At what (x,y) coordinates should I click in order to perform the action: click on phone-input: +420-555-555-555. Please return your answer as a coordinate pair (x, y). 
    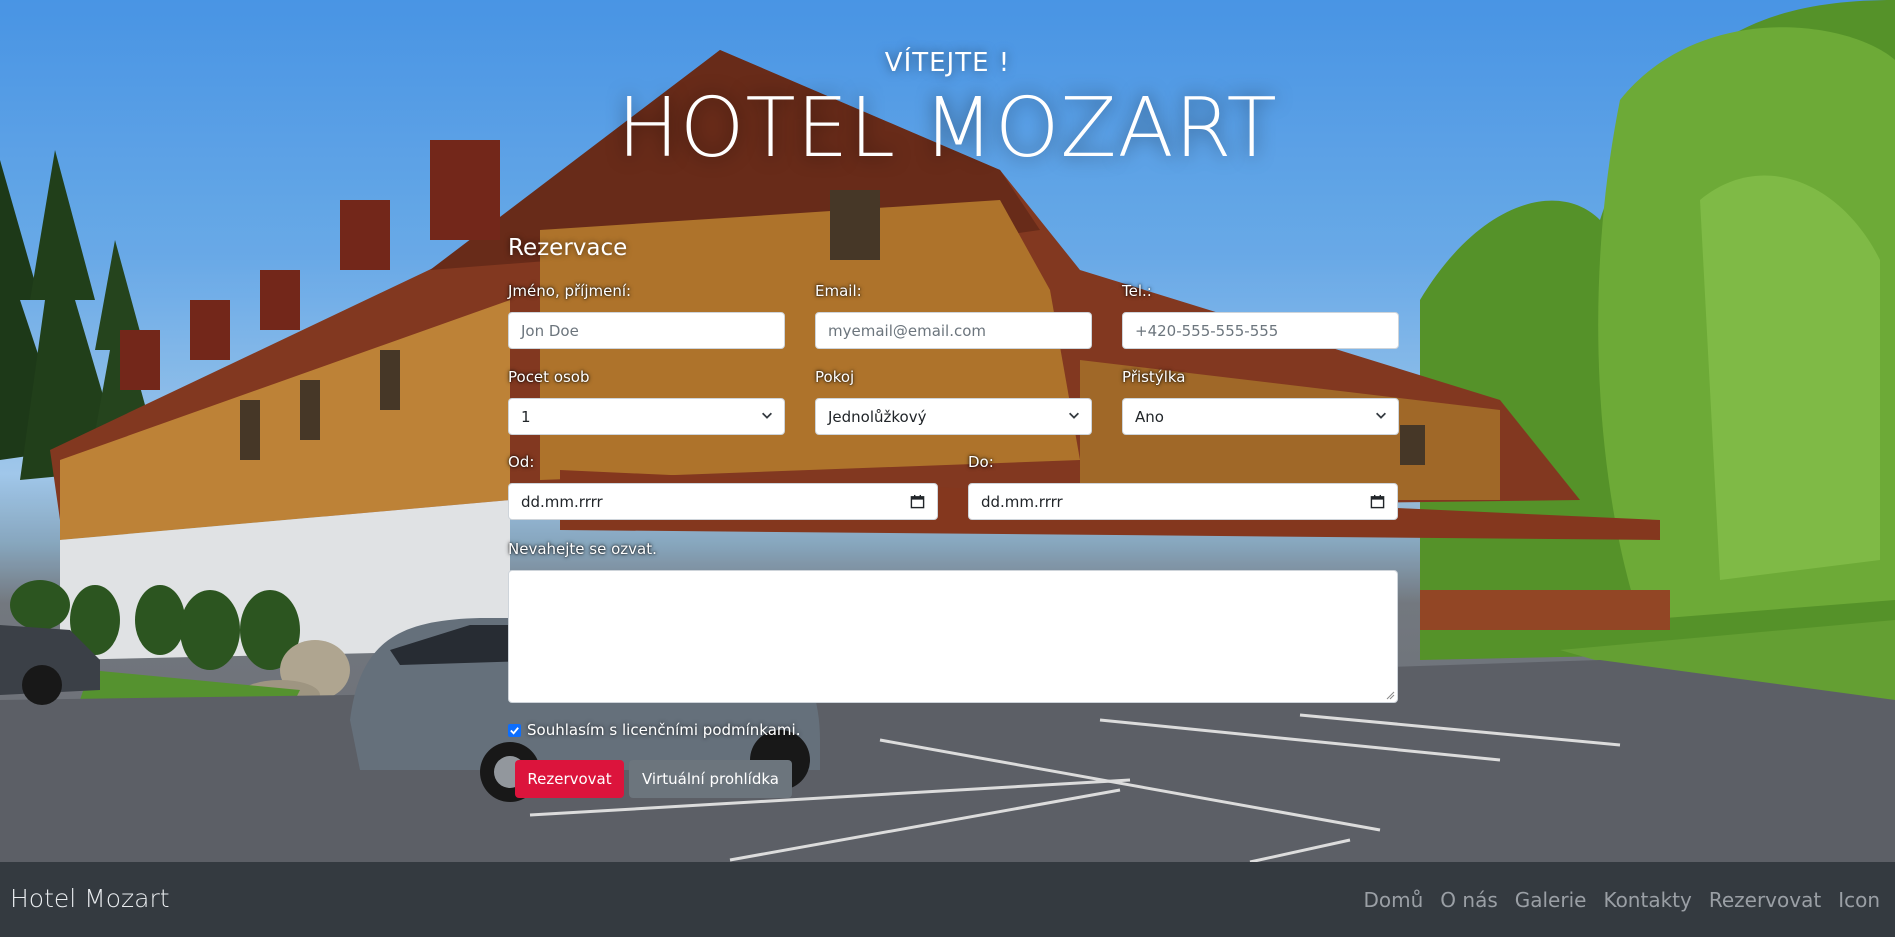
    Looking at the image, I should click on (1260, 330).